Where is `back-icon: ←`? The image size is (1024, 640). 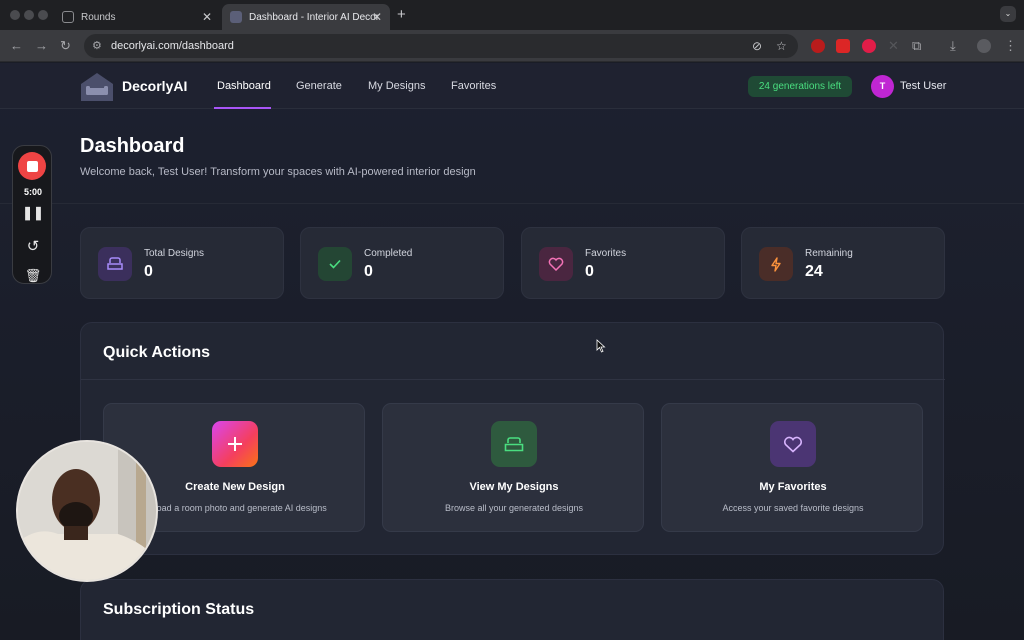 back-icon: ← is located at coordinates (16, 45).